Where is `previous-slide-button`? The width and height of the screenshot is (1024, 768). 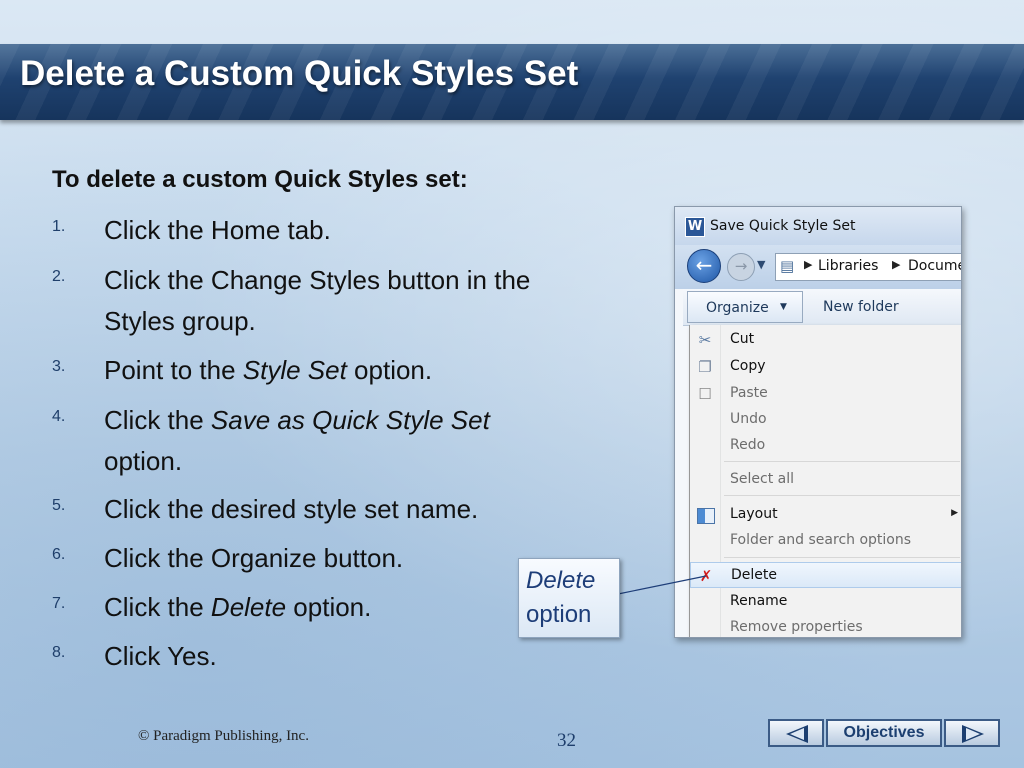
previous-slide-button is located at coordinates (796, 733).